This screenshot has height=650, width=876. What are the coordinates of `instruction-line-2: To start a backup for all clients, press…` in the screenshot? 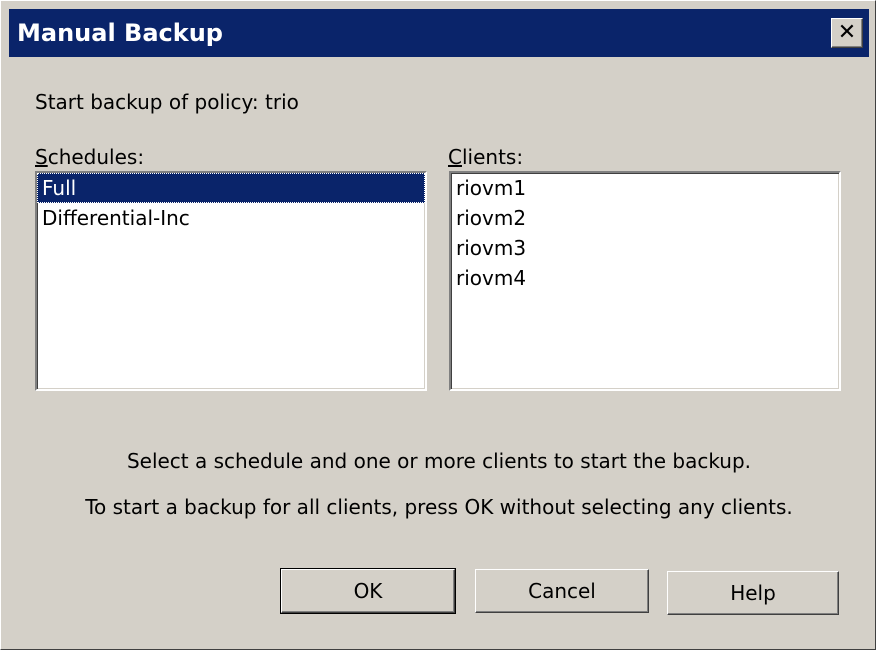 It's located at (439, 507).